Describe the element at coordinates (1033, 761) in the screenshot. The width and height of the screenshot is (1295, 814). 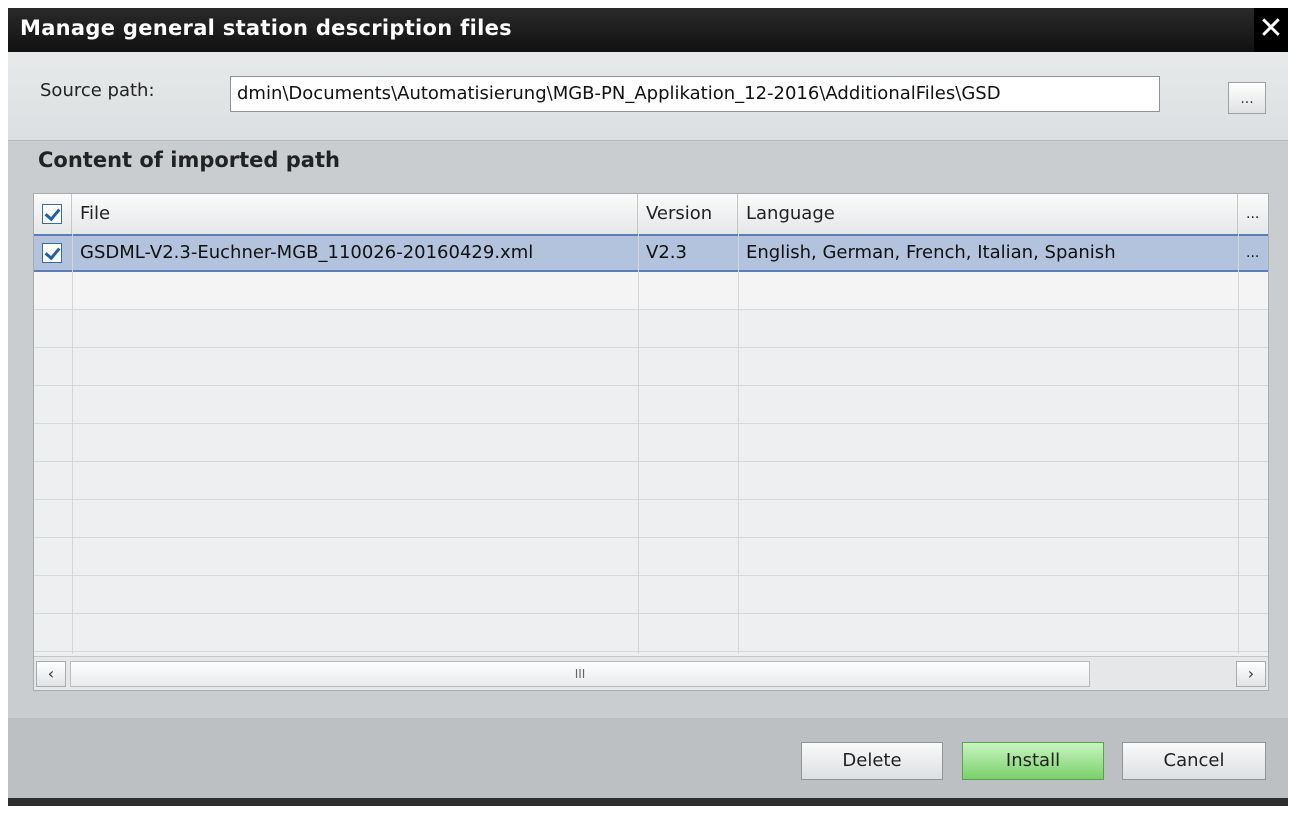
I see `install-button: Install` at that location.